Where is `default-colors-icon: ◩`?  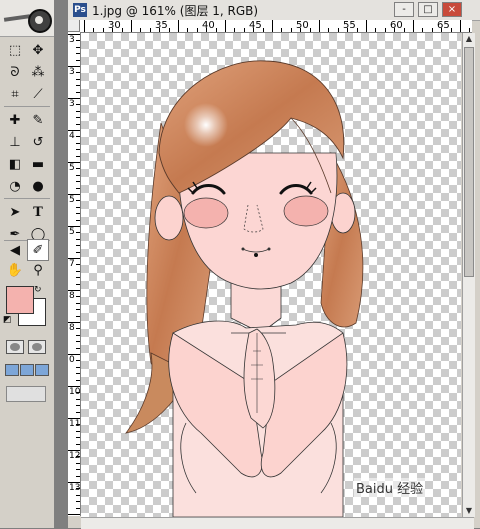
default-colors-icon: ◩ is located at coordinates (7, 320).